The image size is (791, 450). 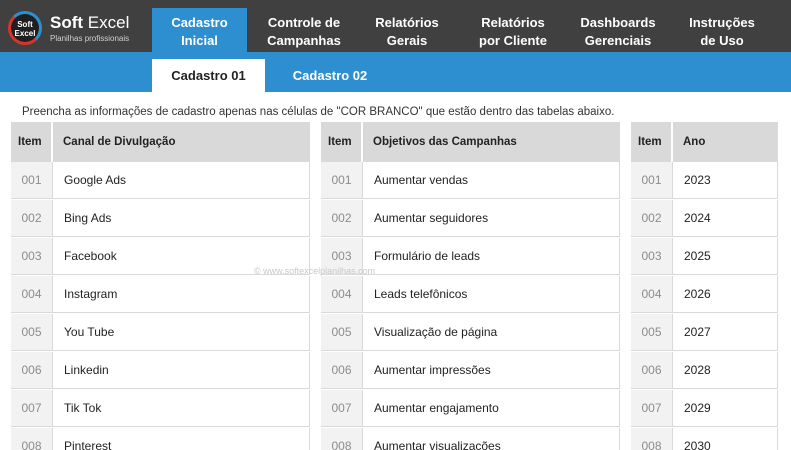 I want to click on value-cell: 2030, so click(x=725, y=439).